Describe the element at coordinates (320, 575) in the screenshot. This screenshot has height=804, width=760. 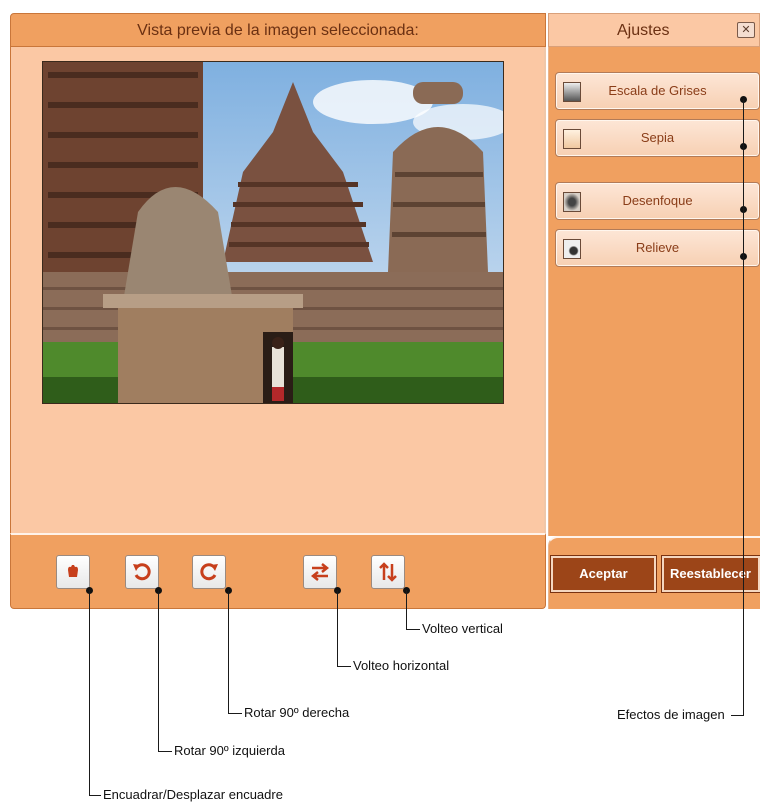
I see `flip-horizontal-icon` at that location.